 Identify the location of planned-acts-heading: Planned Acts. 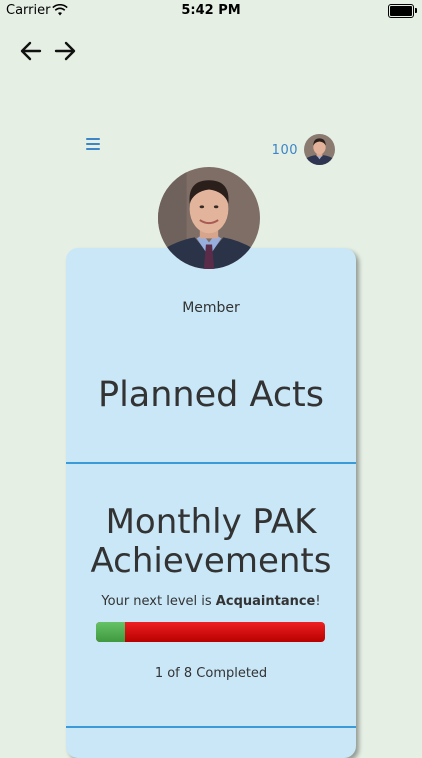
(211, 395).